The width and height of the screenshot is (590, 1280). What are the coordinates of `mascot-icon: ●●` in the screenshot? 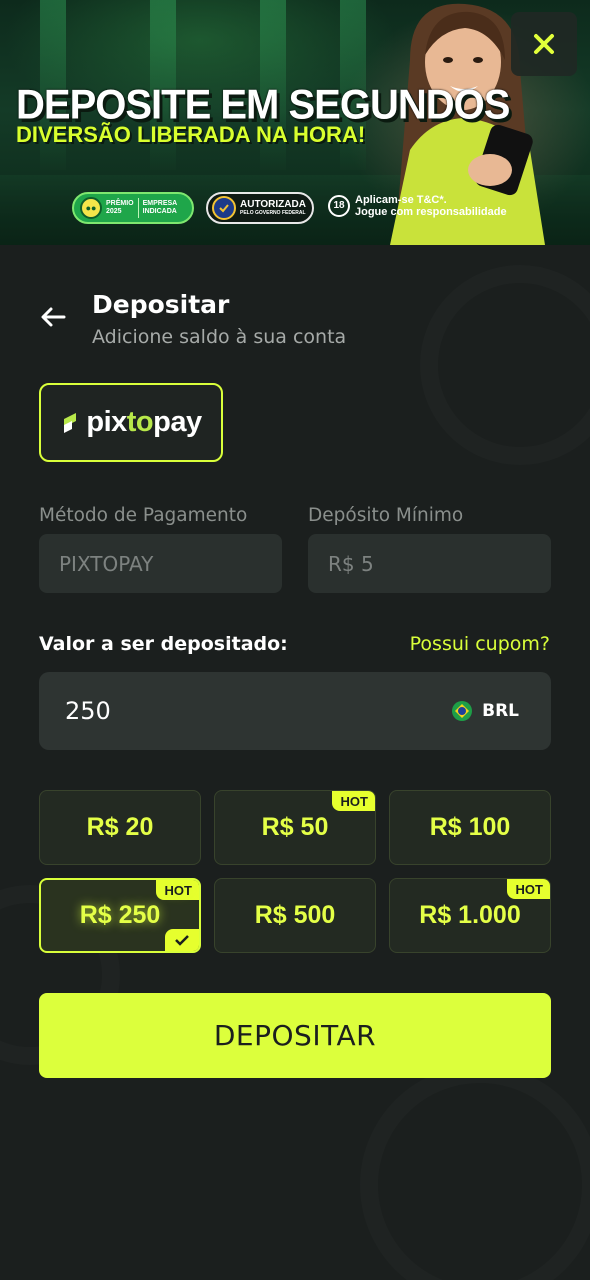 It's located at (91, 208).